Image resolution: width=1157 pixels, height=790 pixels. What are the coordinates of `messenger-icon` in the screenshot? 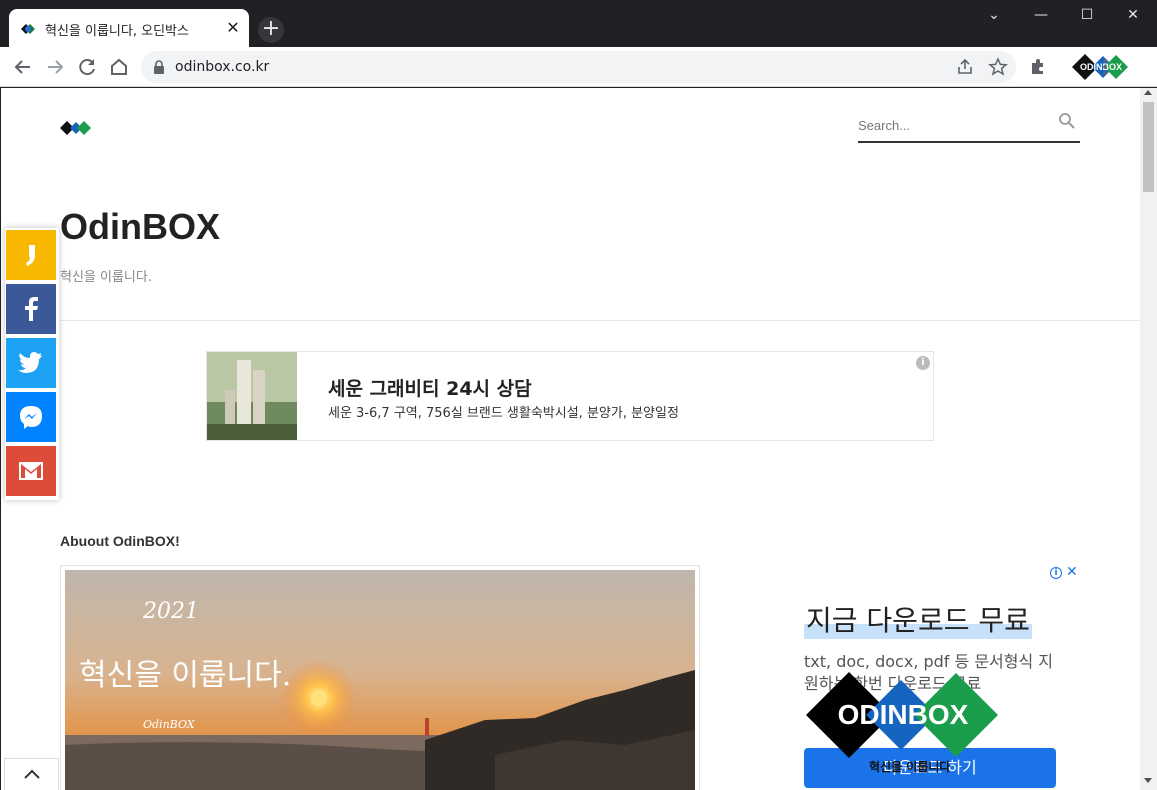 It's located at (31, 417).